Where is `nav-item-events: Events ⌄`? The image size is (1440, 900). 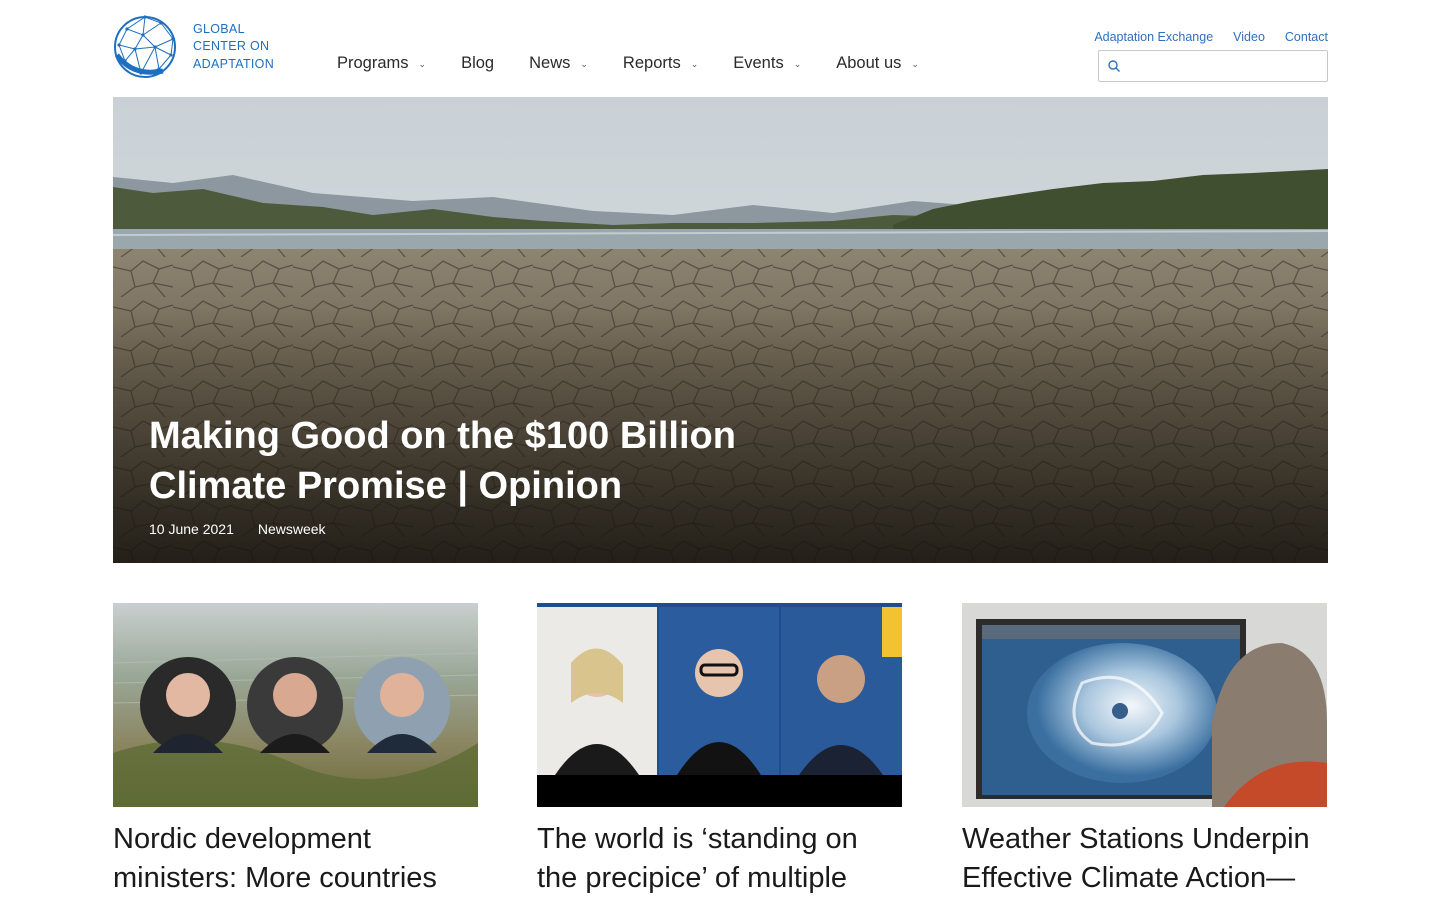 nav-item-events: Events ⌄ is located at coordinates (767, 63).